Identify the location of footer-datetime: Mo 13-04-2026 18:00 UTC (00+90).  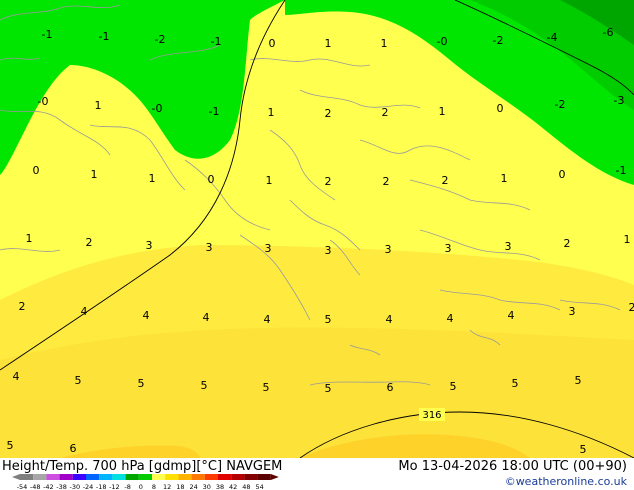
(512, 466).